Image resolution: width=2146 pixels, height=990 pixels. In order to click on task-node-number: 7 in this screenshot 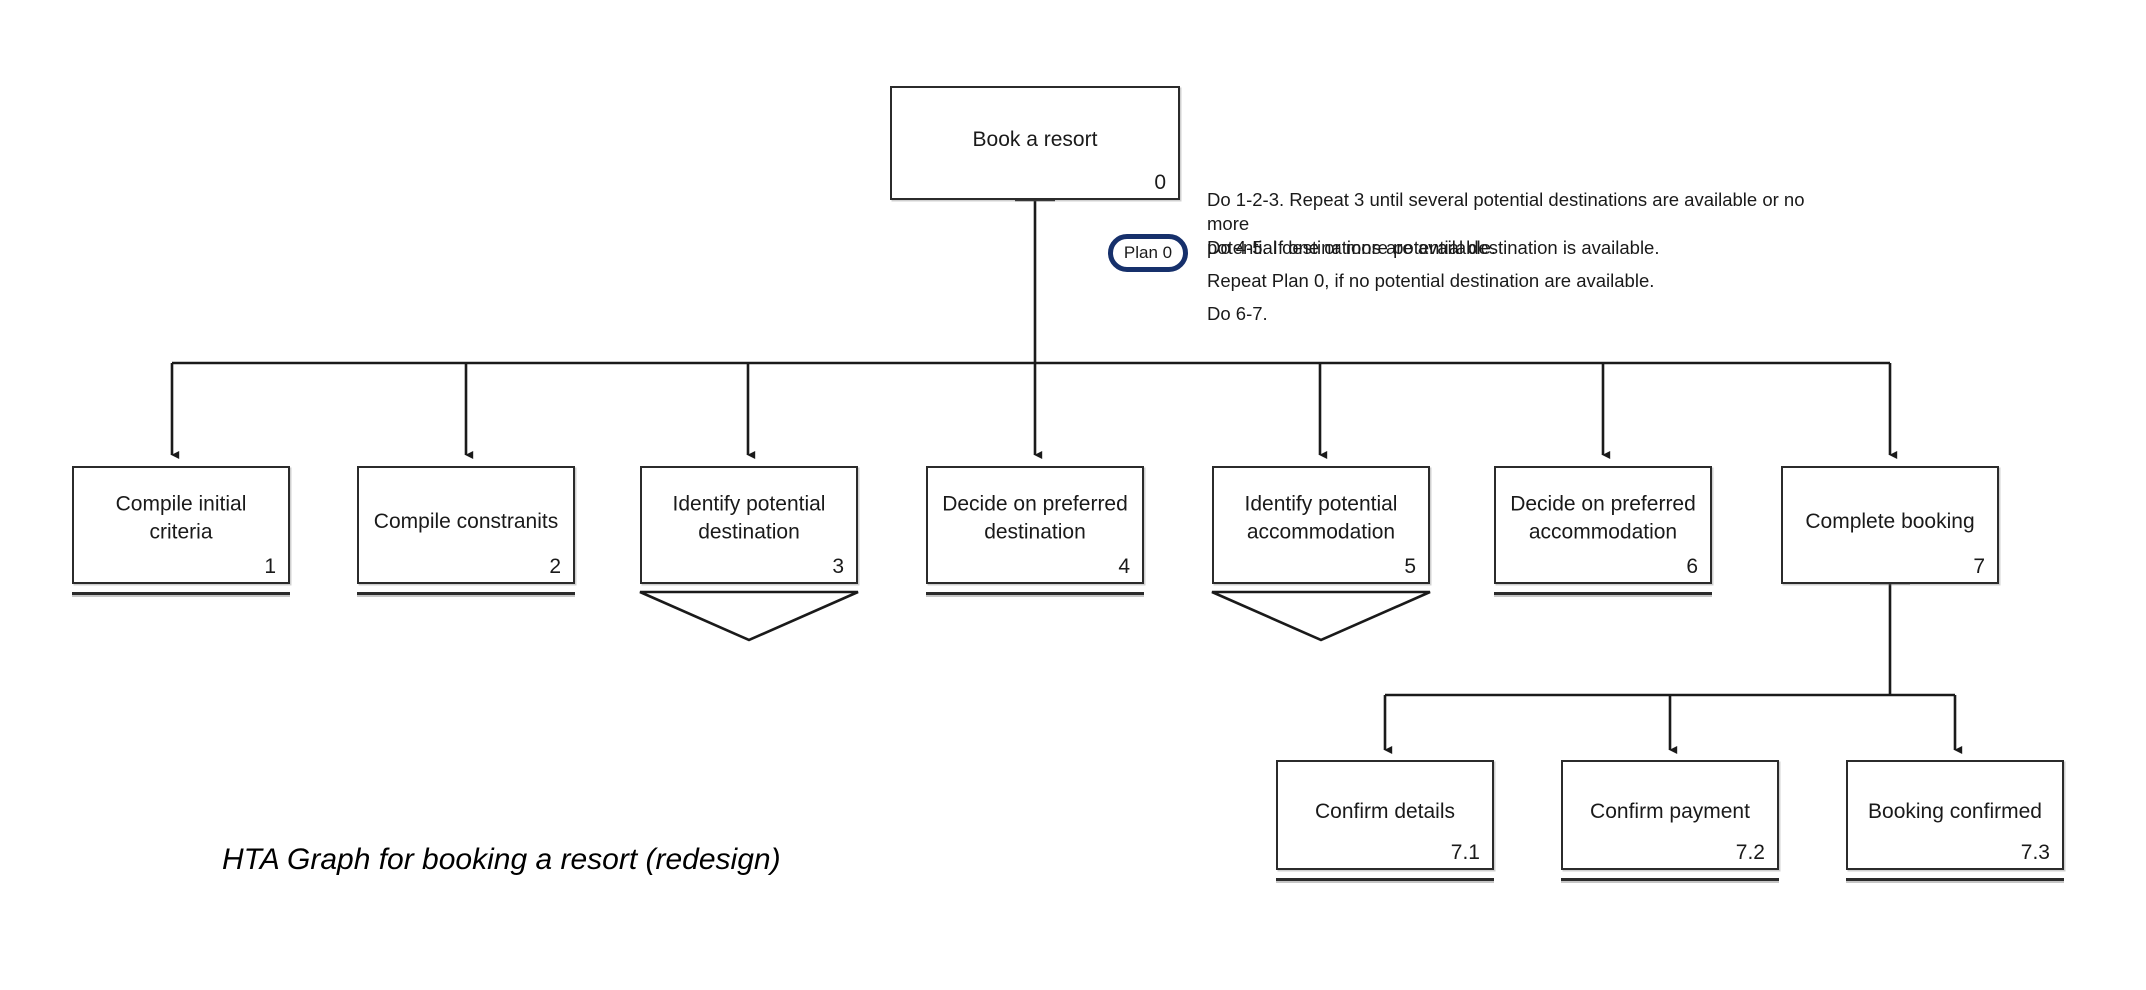, I will do `click(1979, 566)`.